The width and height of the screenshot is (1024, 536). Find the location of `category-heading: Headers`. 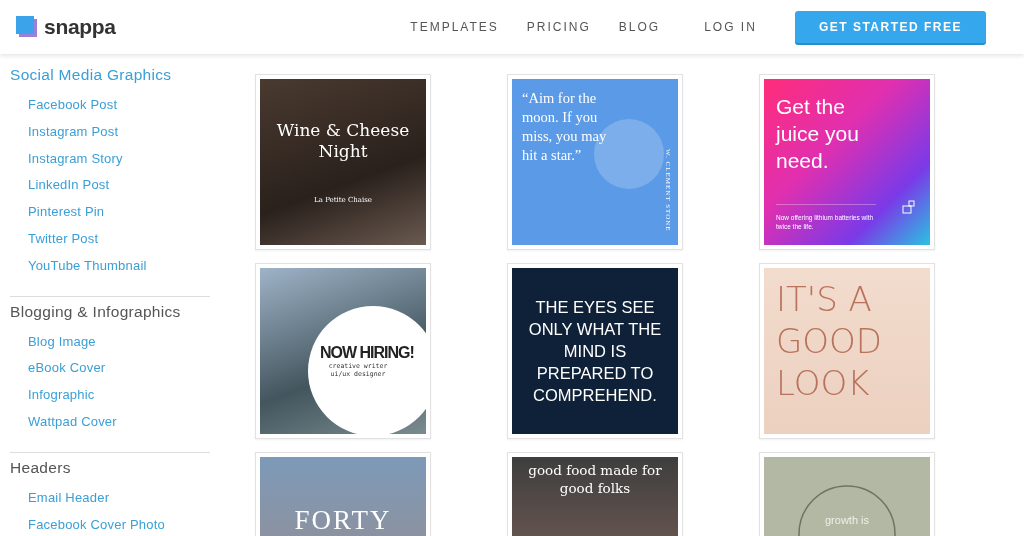

category-heading: Headers is located at coordinates (110, 467).